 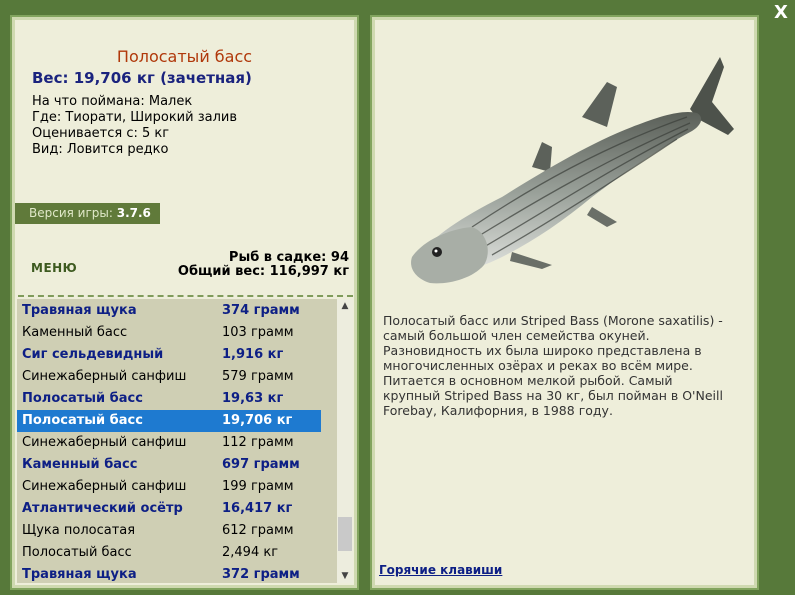 I want to click on list-item-weight: 16,417 кг, so click(x=257, y=508).